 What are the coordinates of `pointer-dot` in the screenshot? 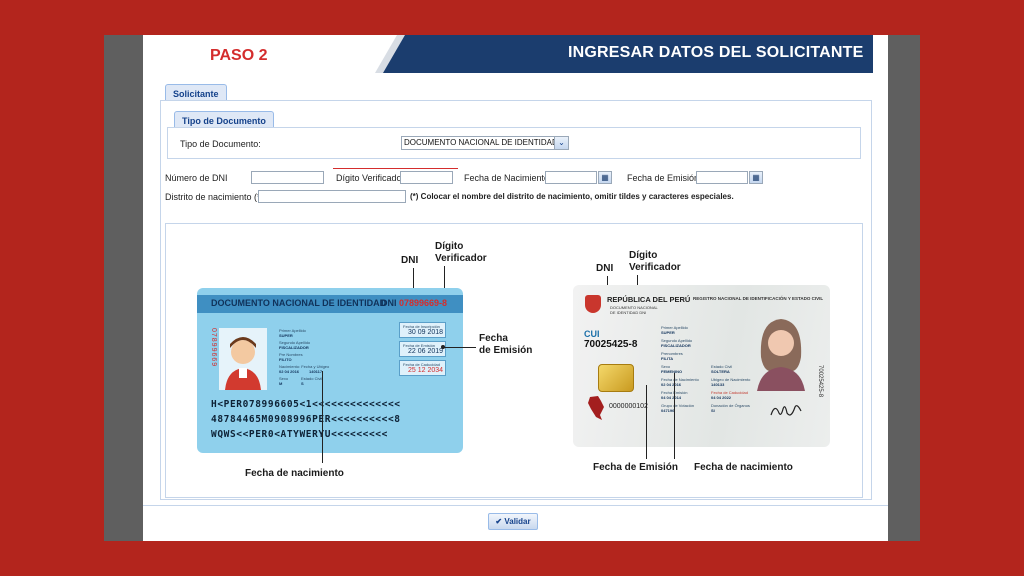 It's located at (443, 347).